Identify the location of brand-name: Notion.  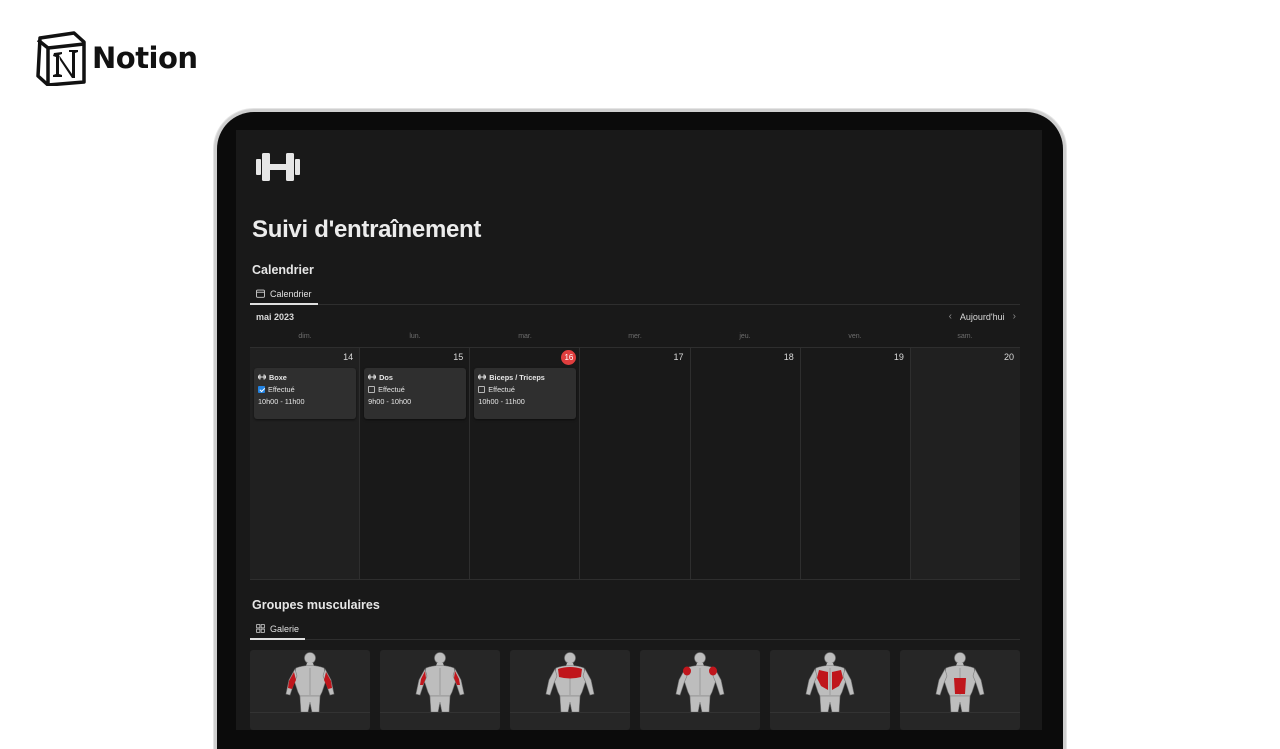
(145, 58).